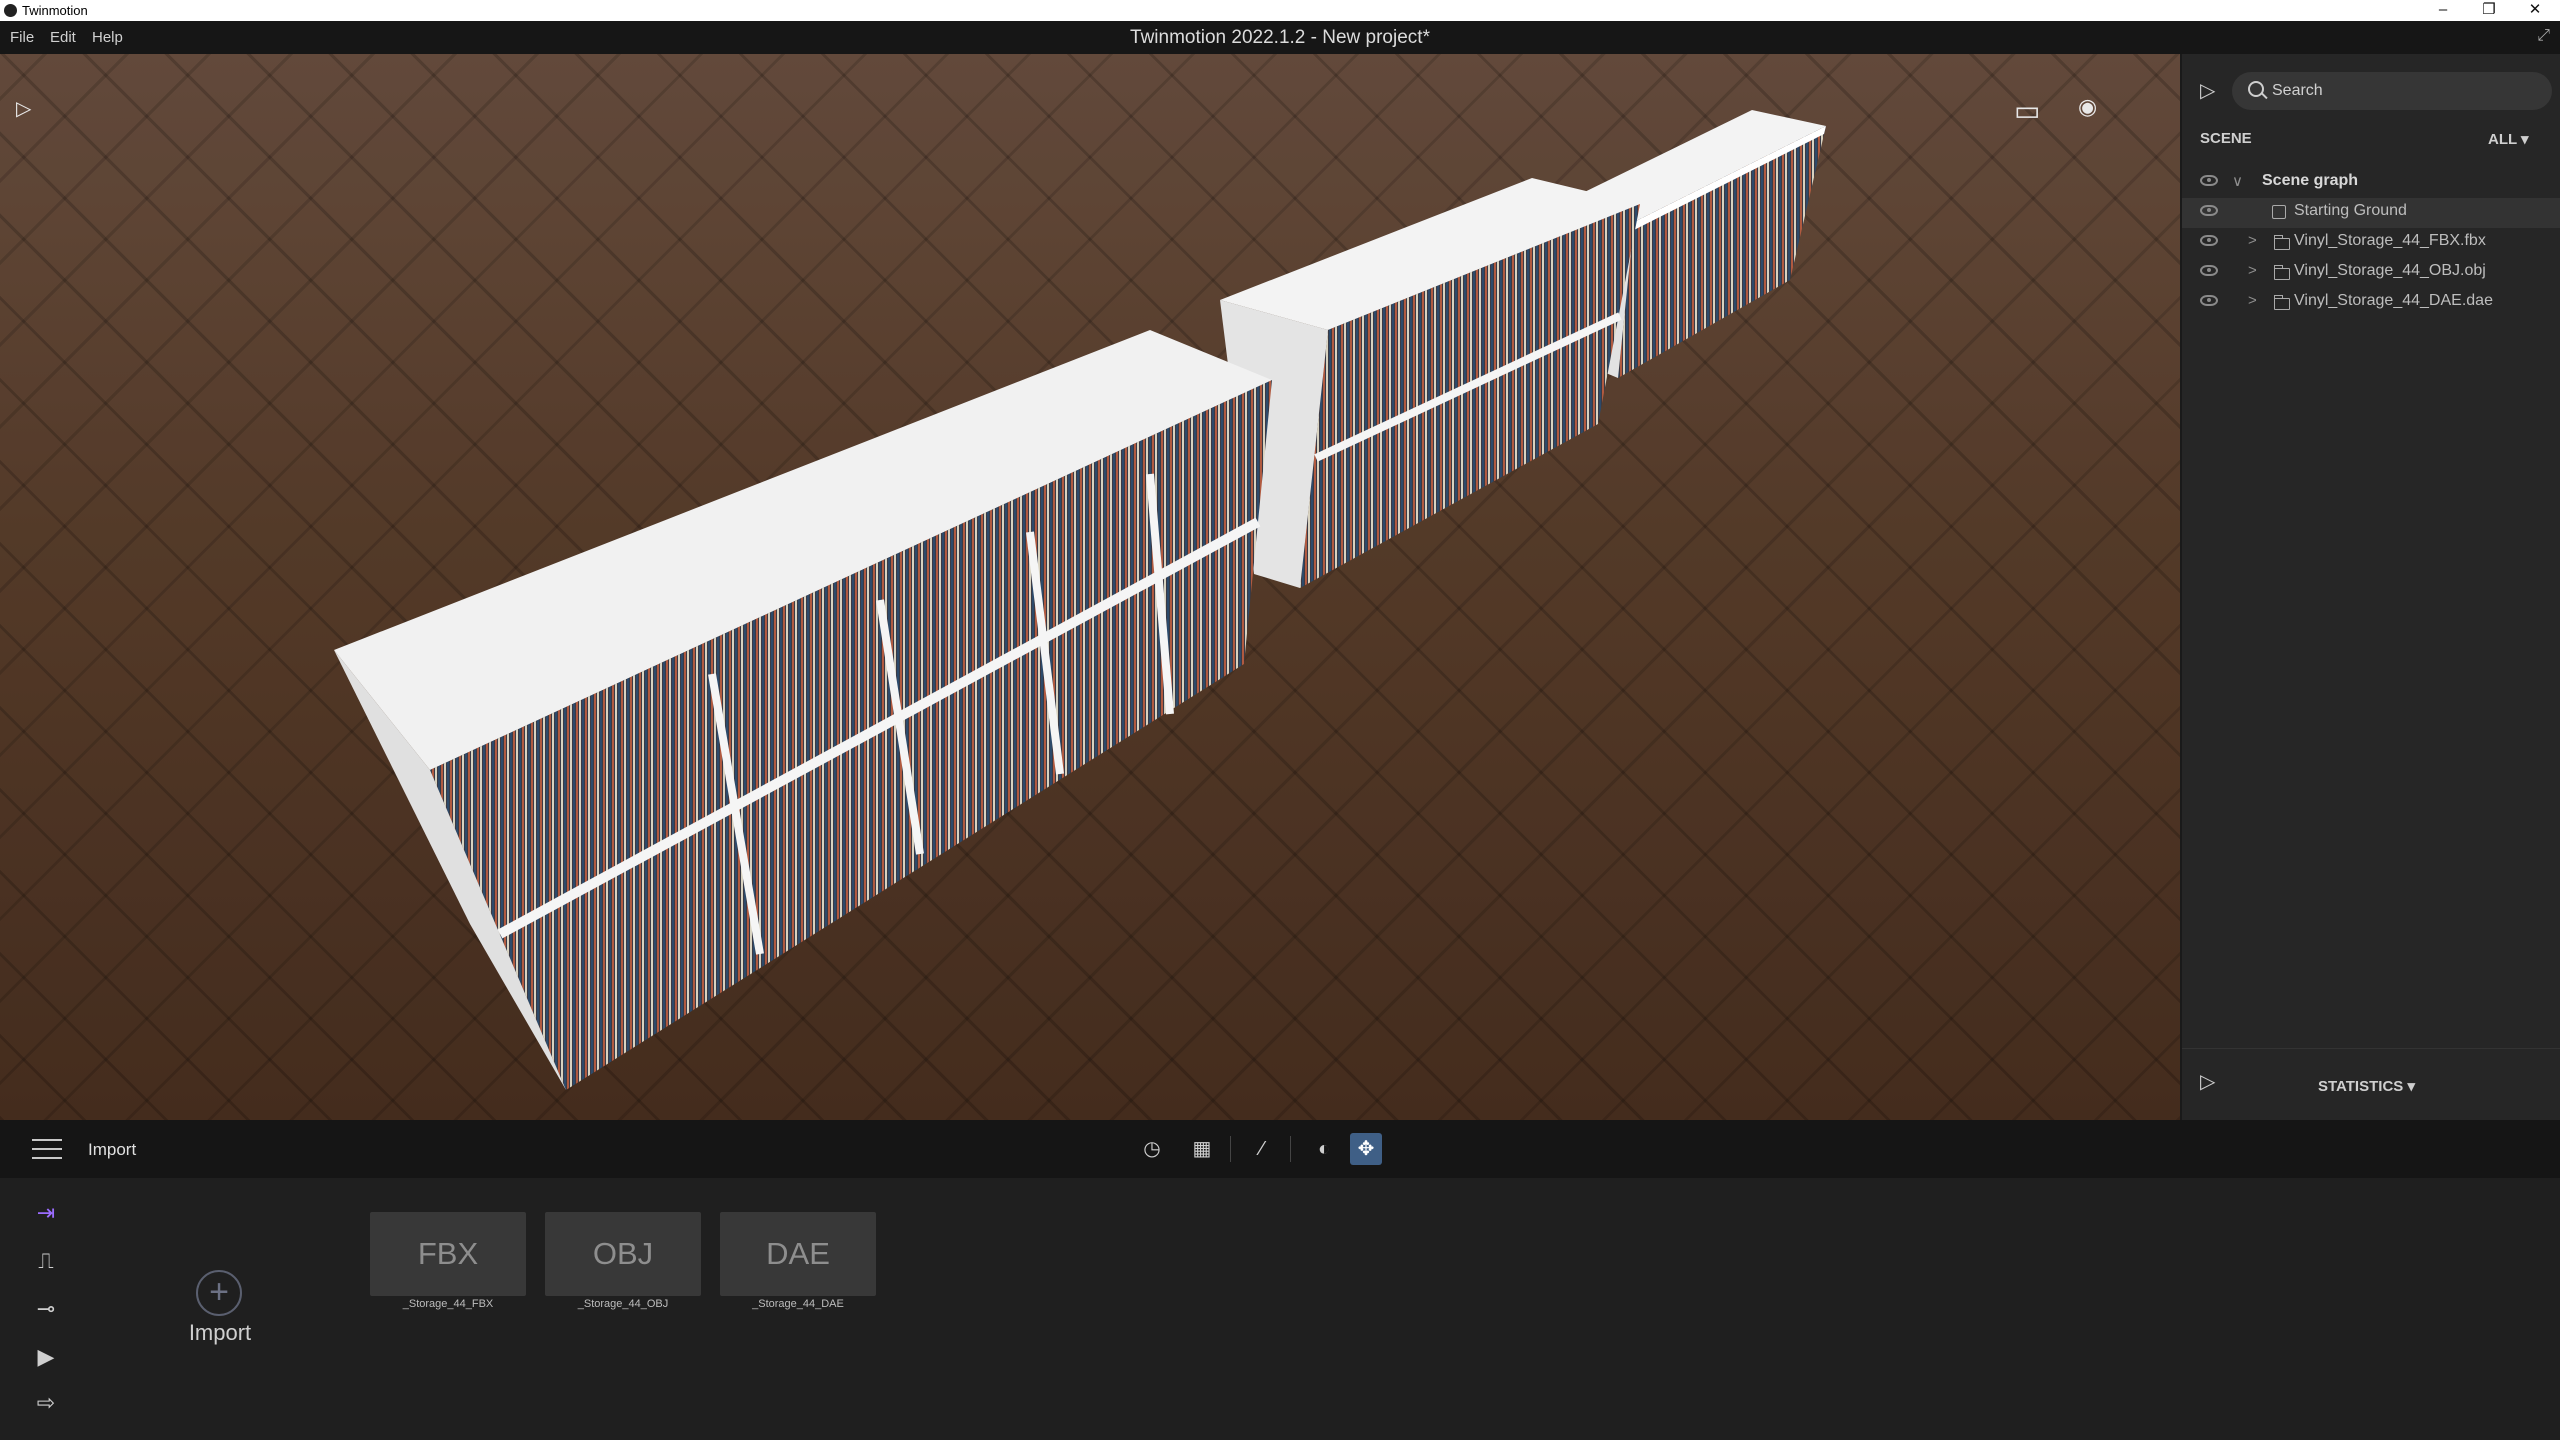 Image resolution: width=2560 pixels, height=1440 pixels. I want to click on menu-file: File, so click(22, 37).